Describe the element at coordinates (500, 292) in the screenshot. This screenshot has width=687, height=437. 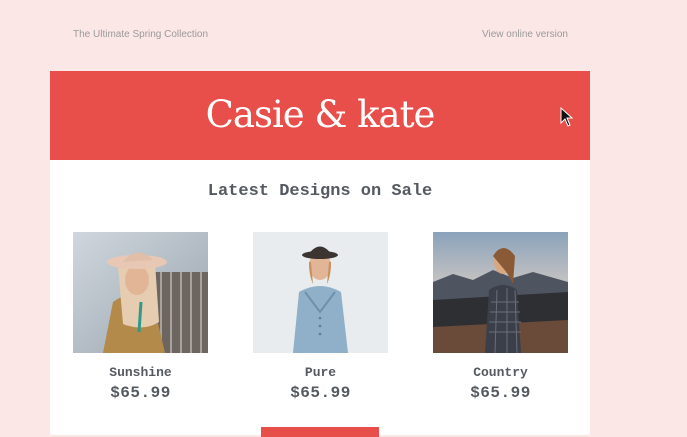
I see `product-image-country` at that location.